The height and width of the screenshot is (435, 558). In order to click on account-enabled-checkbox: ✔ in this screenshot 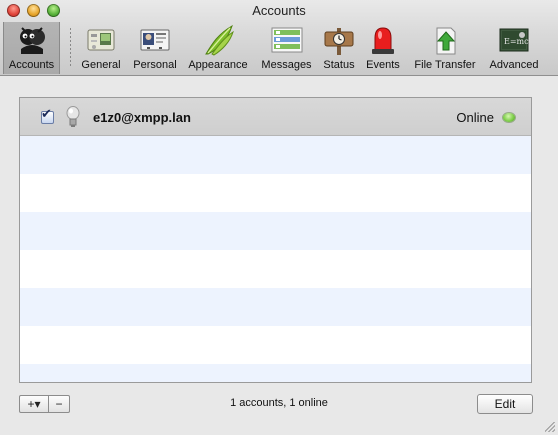, I will do `click(47, 115)`.